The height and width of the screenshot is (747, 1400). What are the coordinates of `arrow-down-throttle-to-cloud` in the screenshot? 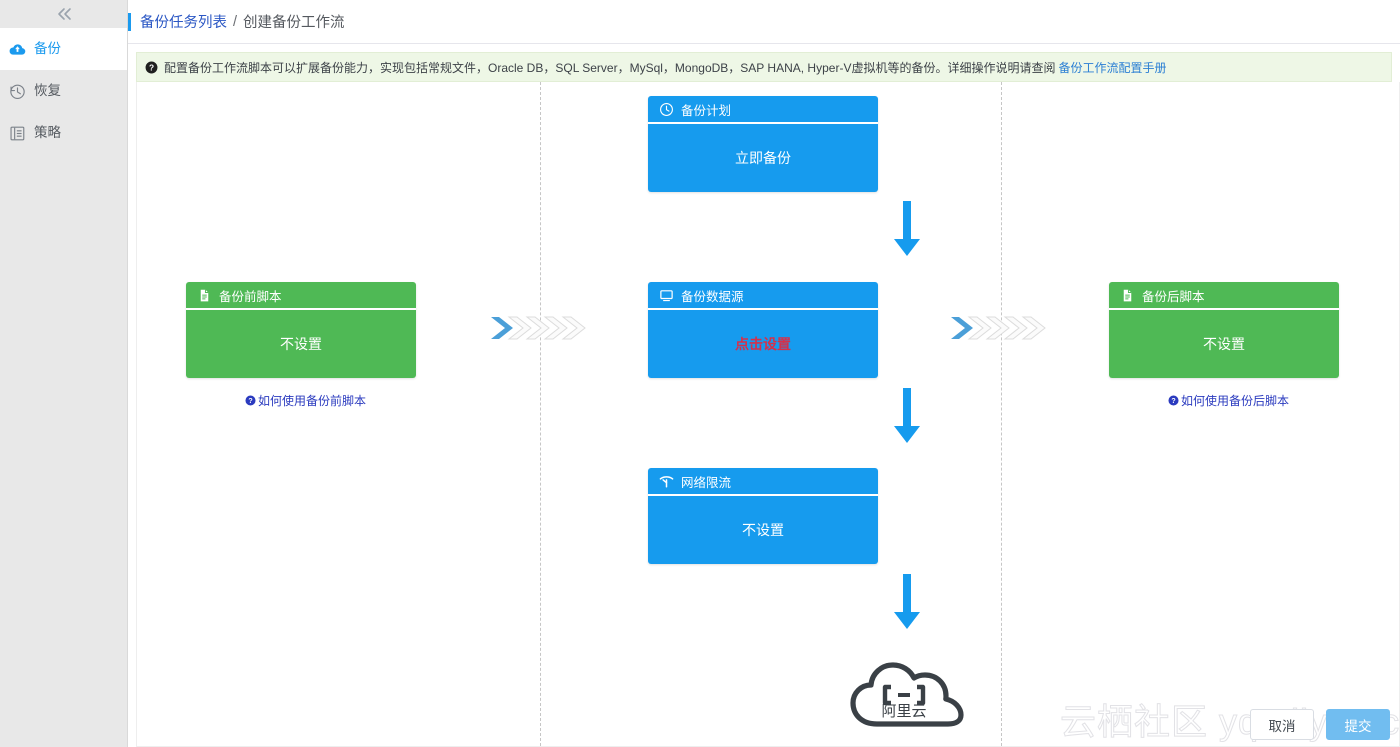 It's located at (907, 604).